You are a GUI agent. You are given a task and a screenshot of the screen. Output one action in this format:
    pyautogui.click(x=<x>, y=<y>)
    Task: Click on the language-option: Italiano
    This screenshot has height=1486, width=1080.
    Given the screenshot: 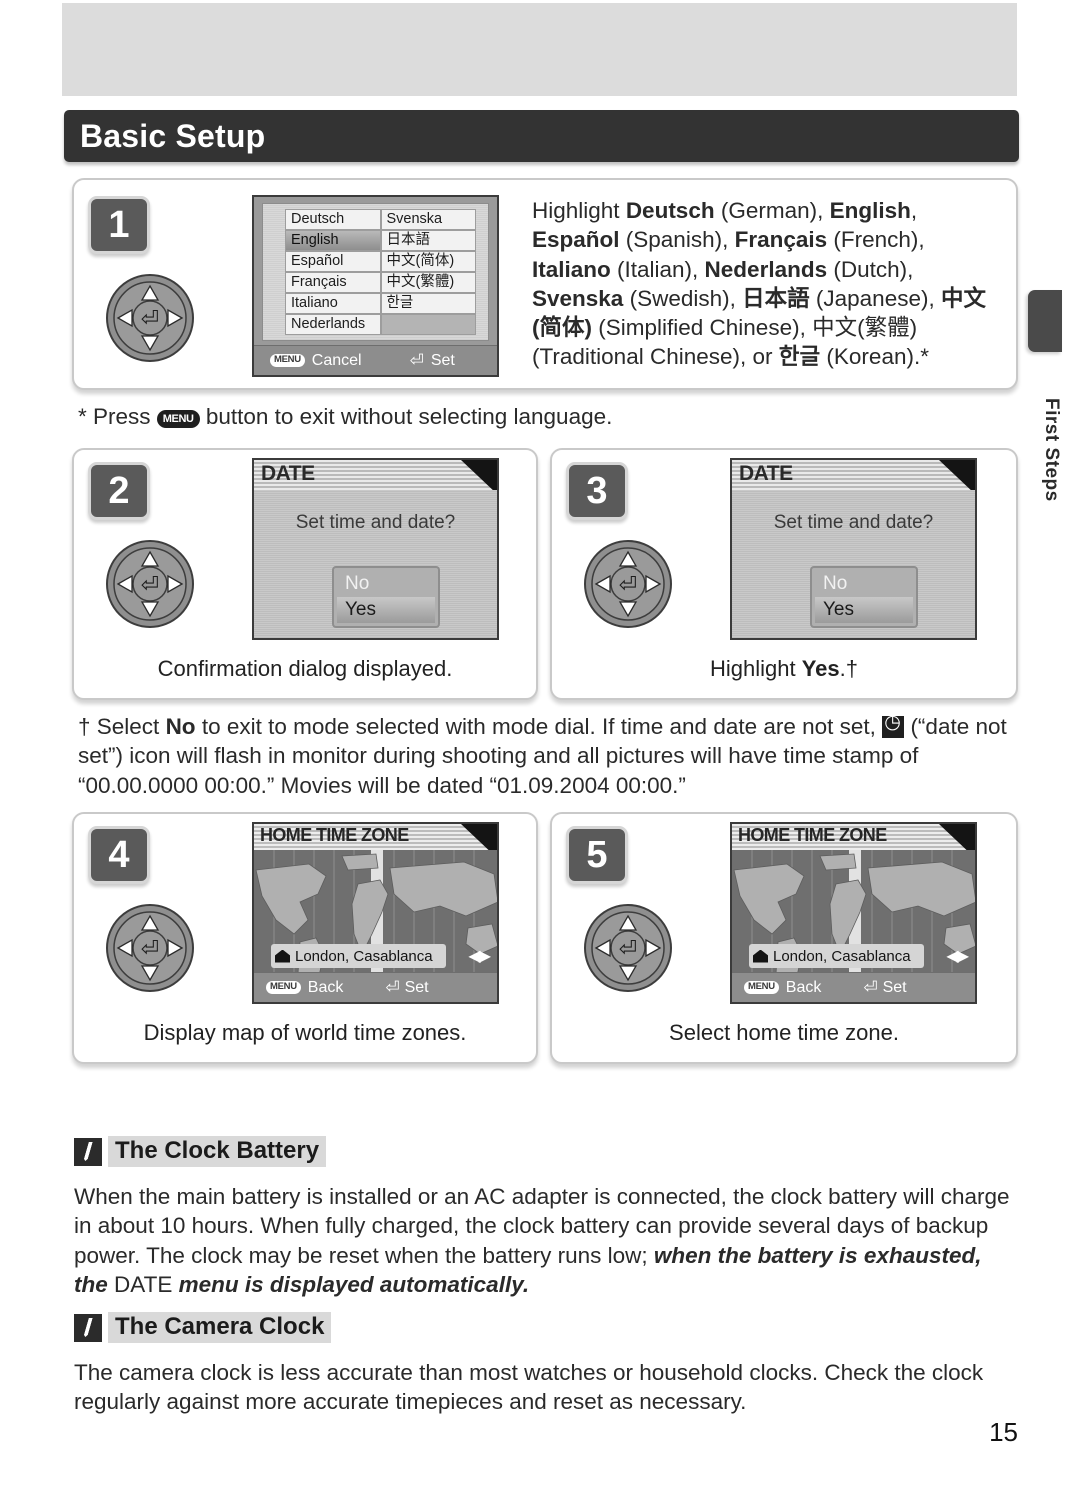 What is the action you would take?
    pyautogui.click(x=333, y=303)
    